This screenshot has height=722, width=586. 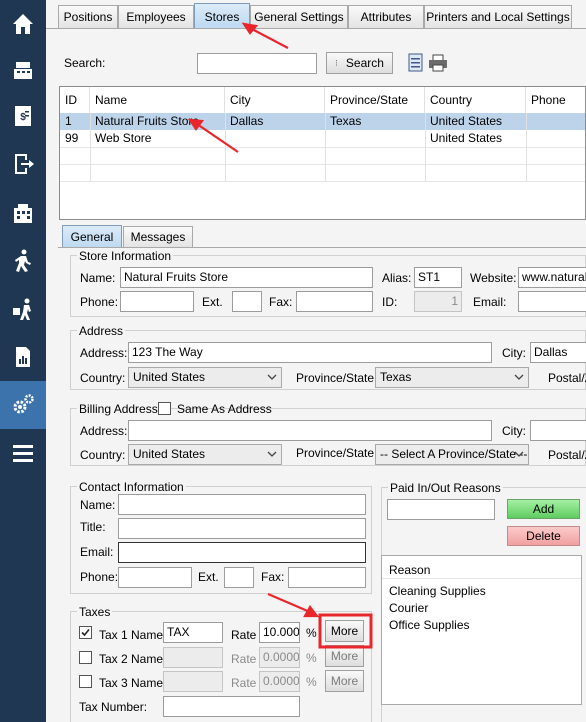 What do you see at coordinates (475, 100) in the screenshot?
I see `column-header-country: Country` at bounding box center [475, 100].